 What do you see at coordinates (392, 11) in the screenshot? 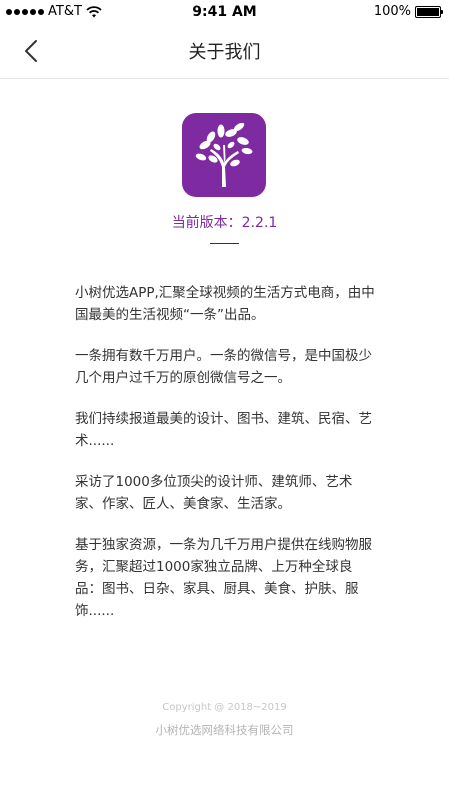
I see `battery-percent: 100%` at bounding box center [392, 11].